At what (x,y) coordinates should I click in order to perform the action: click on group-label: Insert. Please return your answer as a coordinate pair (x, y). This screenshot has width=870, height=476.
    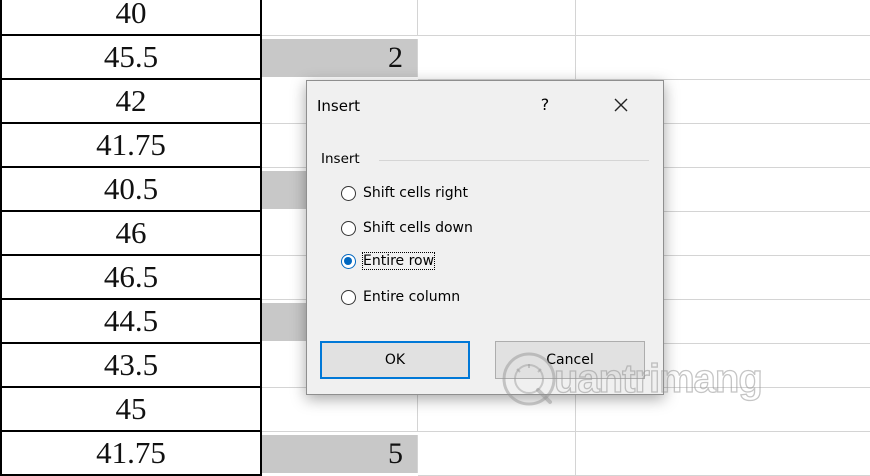
    Looking at the image, I should click on (340, 159).